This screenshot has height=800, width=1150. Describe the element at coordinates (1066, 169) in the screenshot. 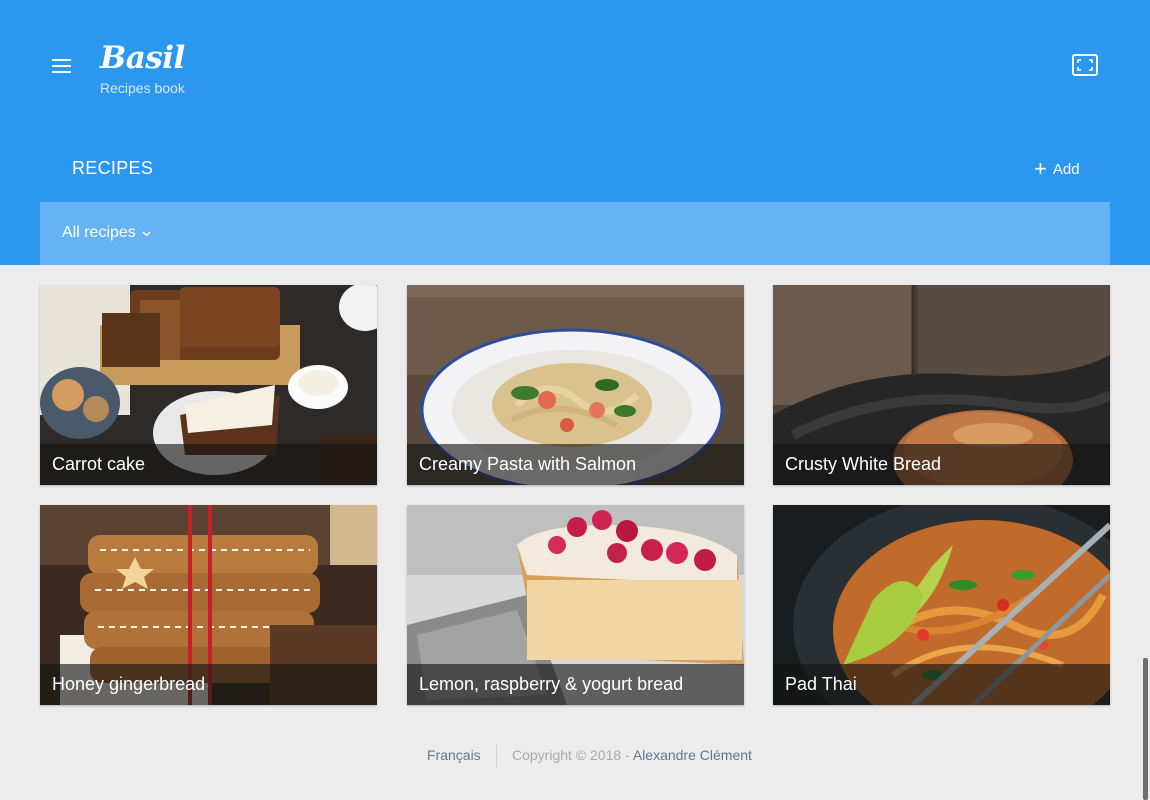

I see `add-label: Add` at that location.